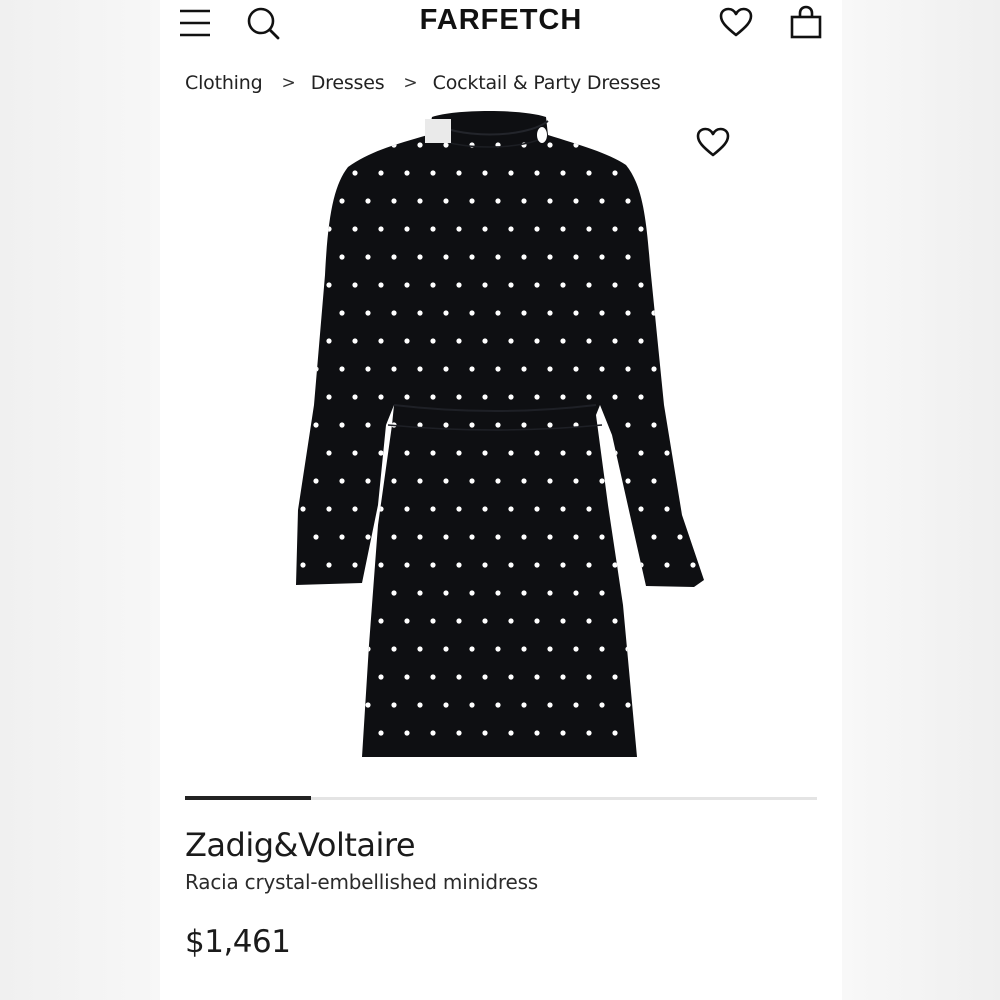  What do you see at coordinates (713, 142) in the screenshot?
I see `add-to-wishlist-heart-icon` at bounding box center [713, 142].